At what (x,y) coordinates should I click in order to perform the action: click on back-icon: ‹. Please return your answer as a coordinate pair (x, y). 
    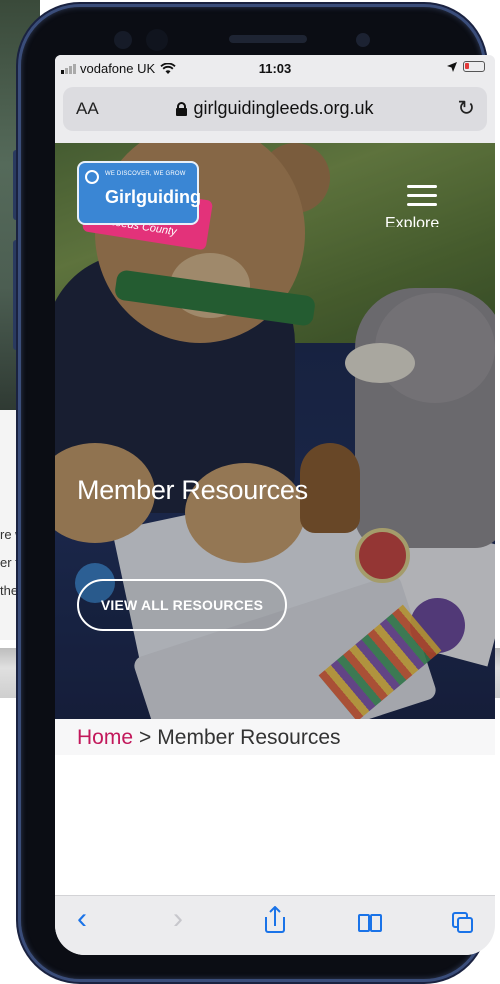
    Looking at the image, I should click on (82, 919).